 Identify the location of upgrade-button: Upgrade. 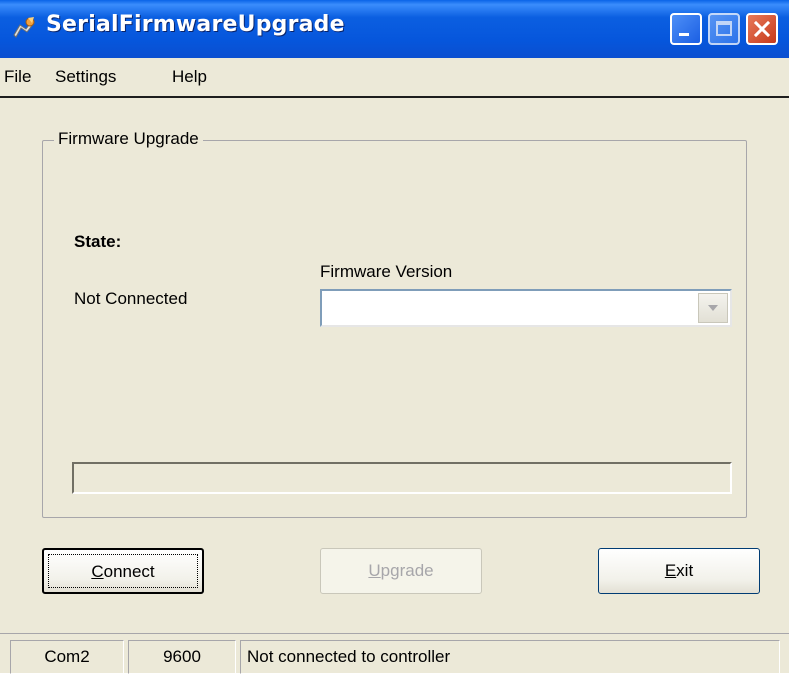
(401, 571).